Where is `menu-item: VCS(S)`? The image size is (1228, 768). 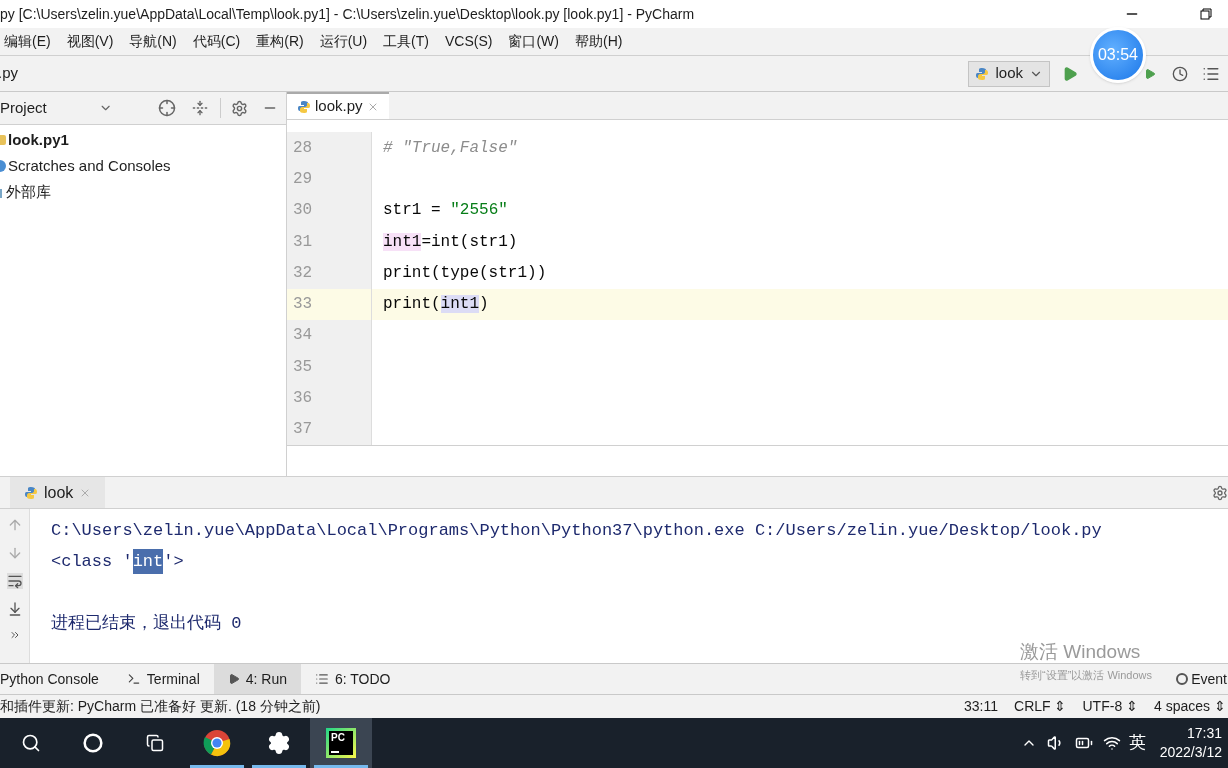 menu-item: VCS(S) is located at coordinates (469, 41).